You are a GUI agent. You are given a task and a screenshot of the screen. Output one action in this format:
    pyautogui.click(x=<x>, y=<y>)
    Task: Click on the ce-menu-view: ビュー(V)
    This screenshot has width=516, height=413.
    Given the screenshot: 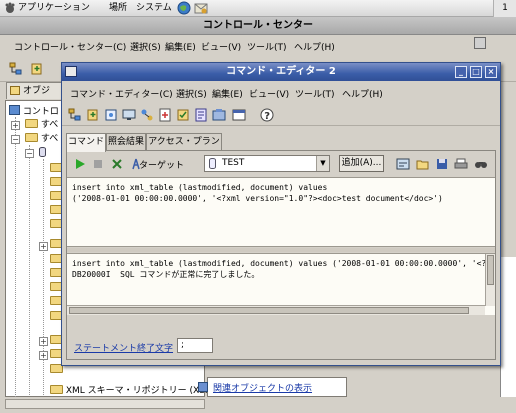 What is the action you would take?
    pyautogui.click(x=269, y=93)
    